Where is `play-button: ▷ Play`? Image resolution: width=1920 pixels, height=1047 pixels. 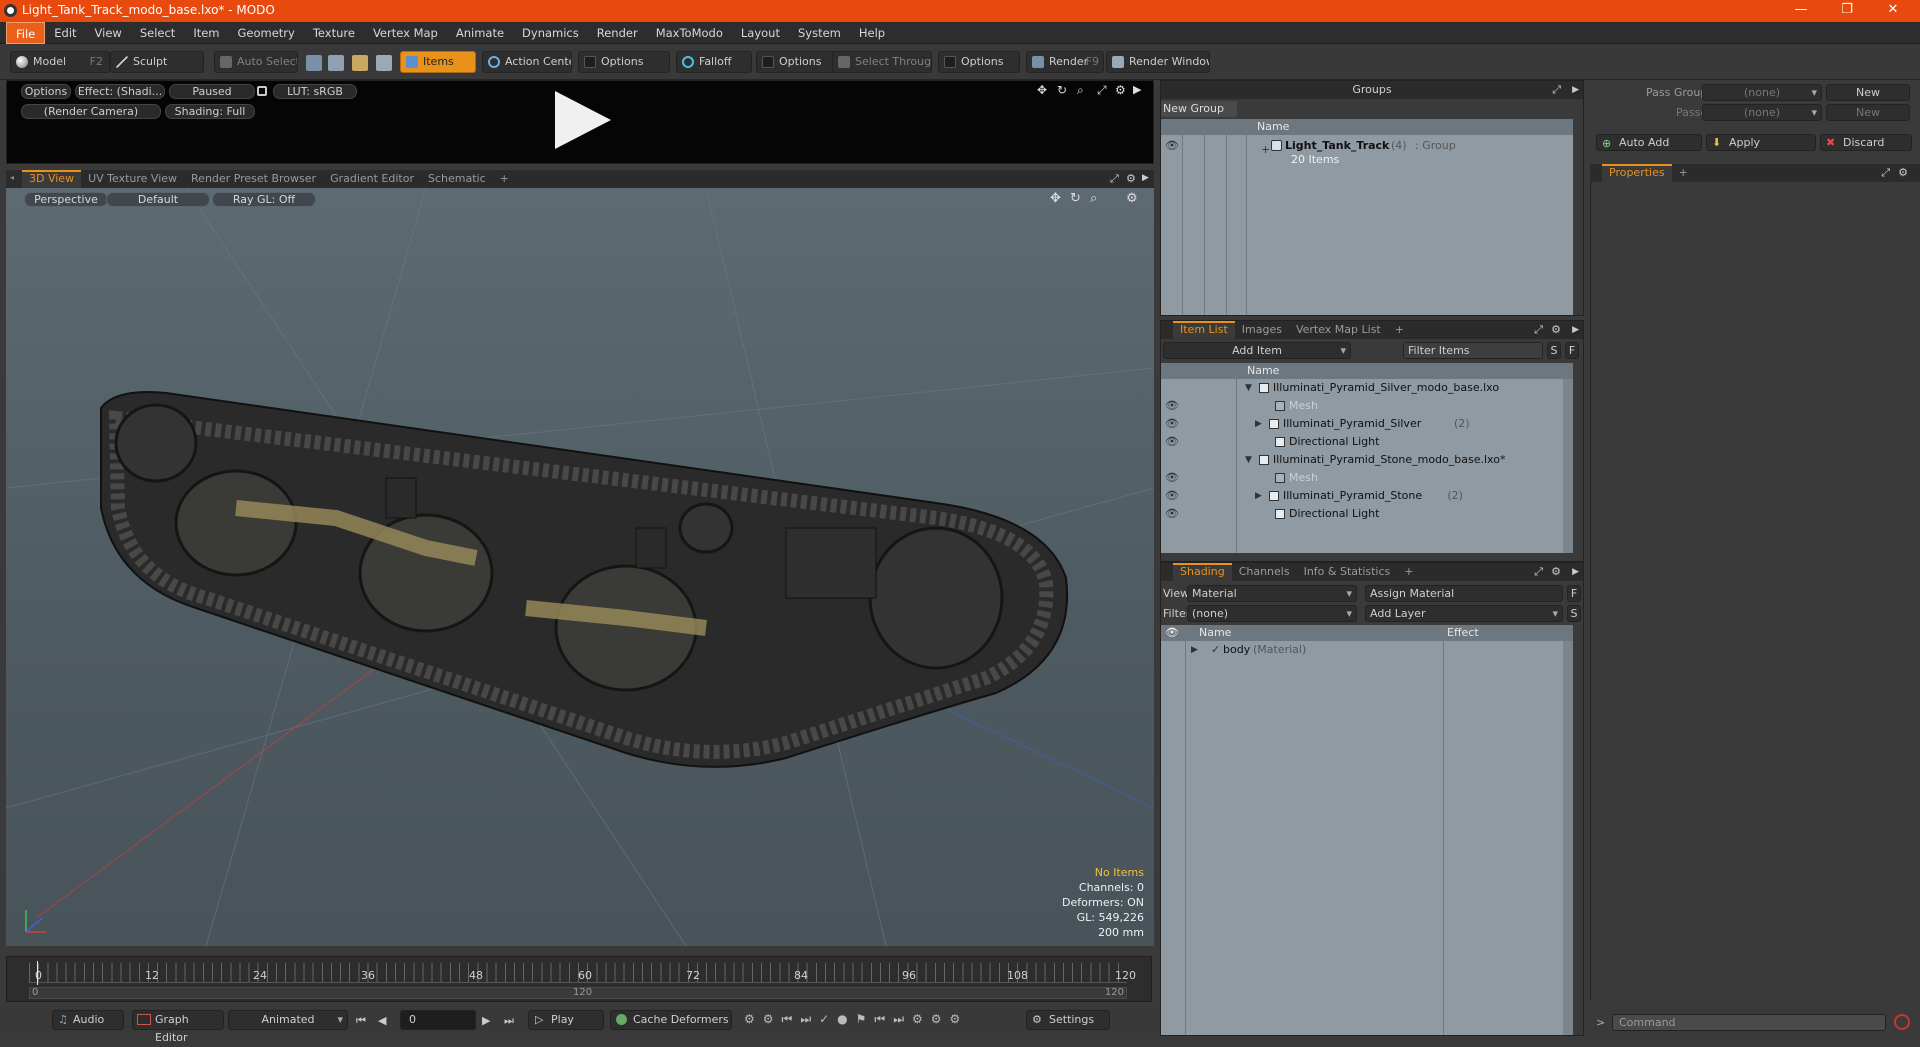
play-button: ▷ Play is located at coordinates (566, 1020).